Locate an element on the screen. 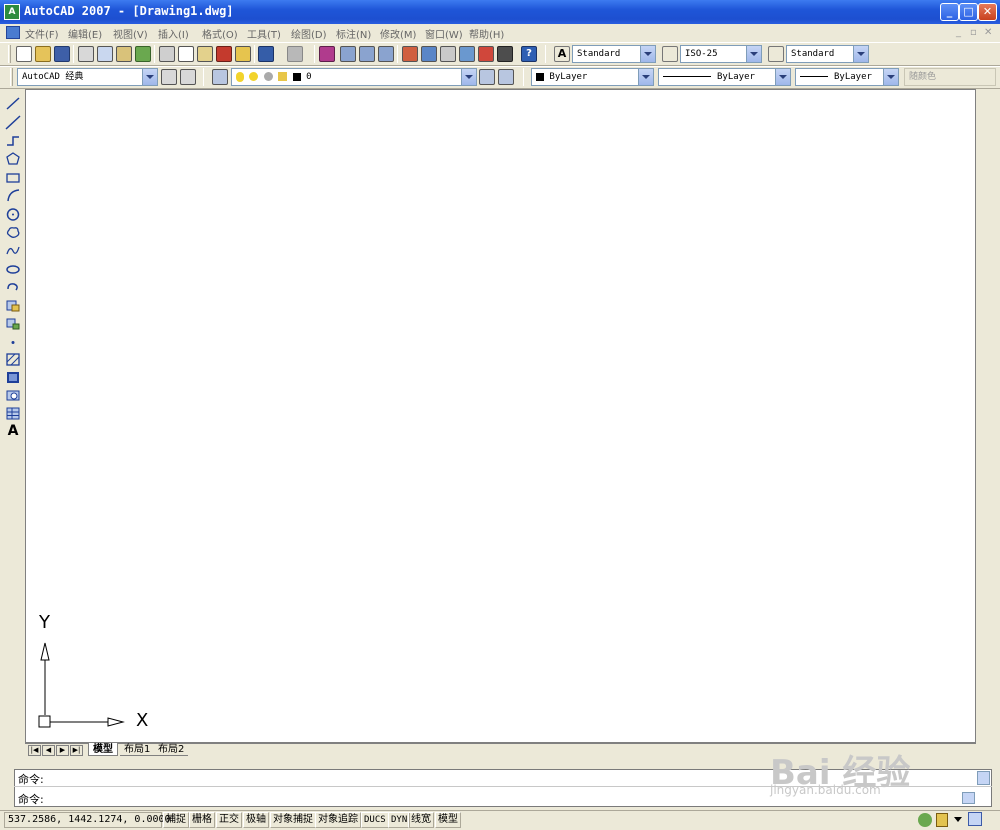 This screenshot has height=830, width=1000. spline-icon is located at coordinates (13, 250).